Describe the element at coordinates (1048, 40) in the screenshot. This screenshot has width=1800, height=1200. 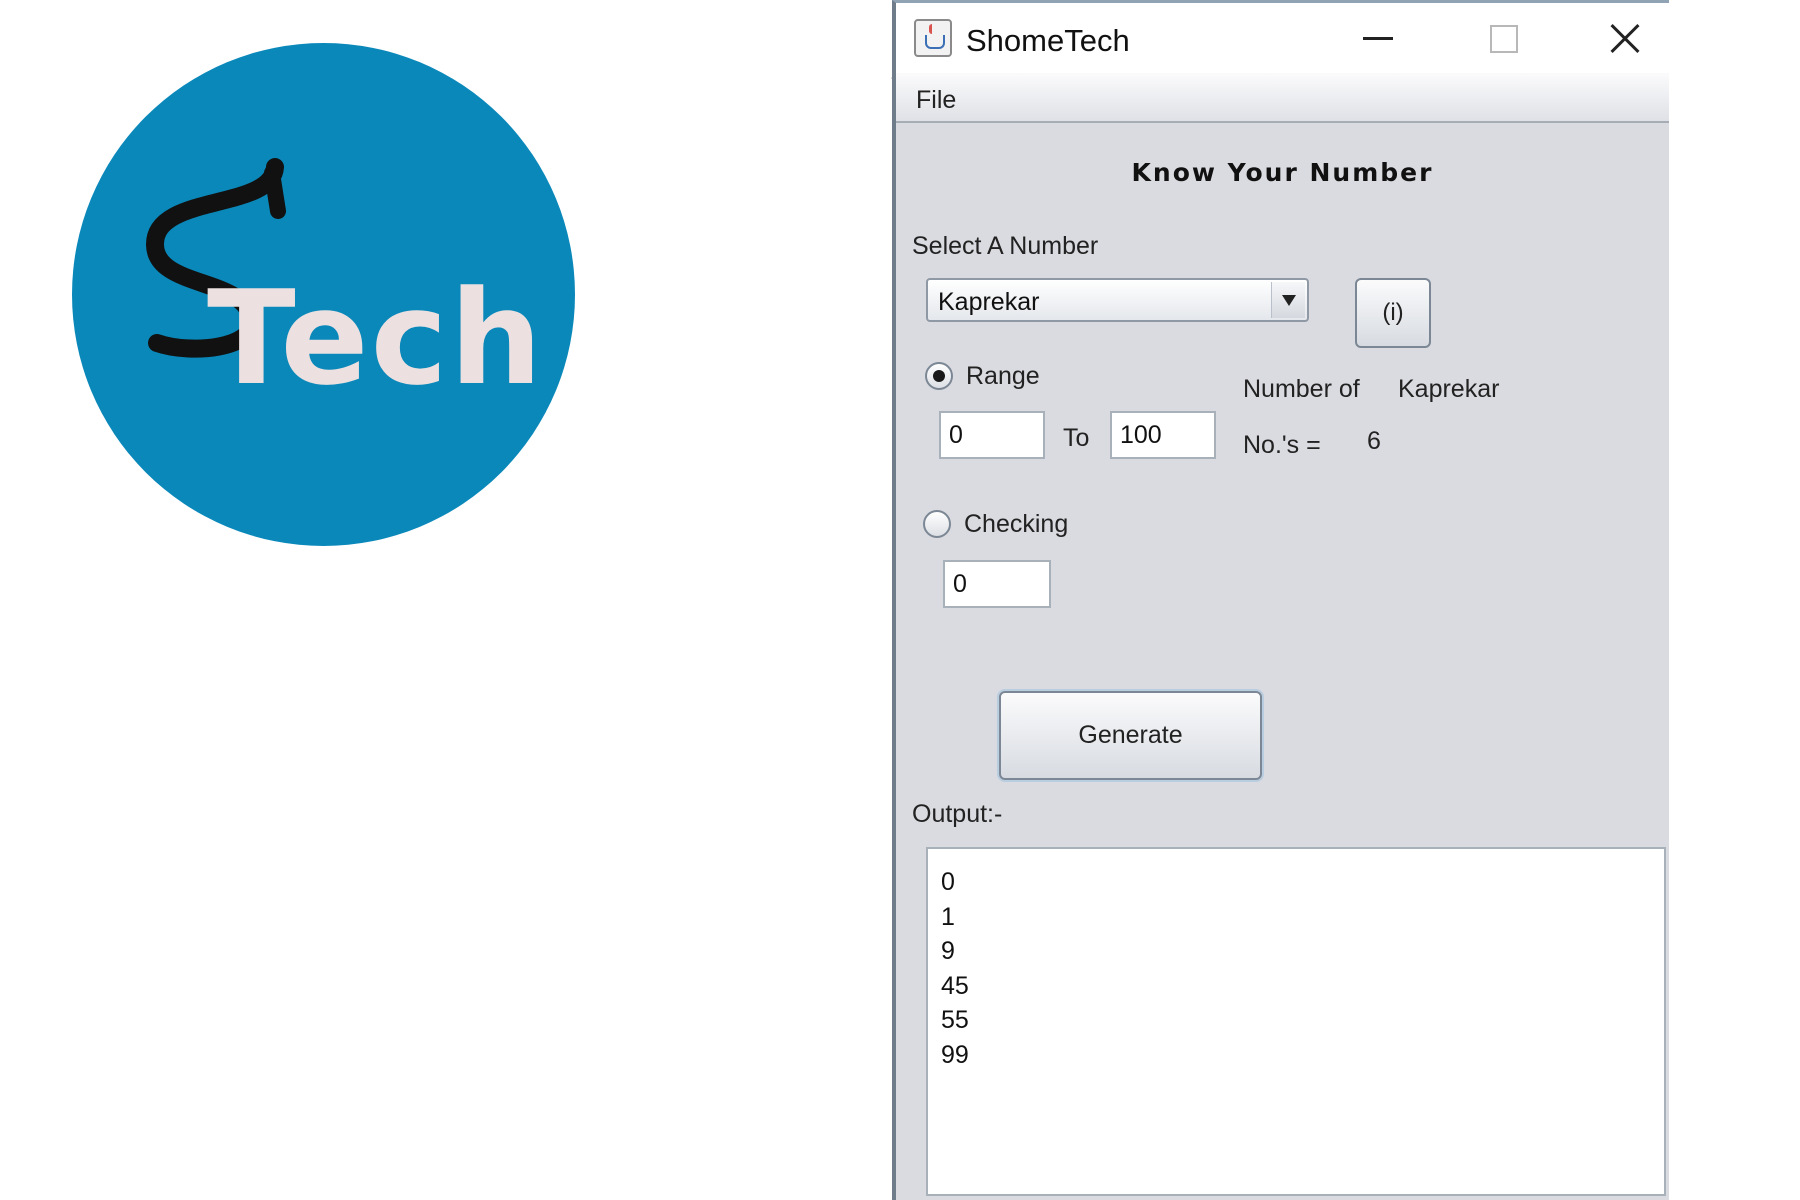
I see `window-title: ShomeTech` at that location.